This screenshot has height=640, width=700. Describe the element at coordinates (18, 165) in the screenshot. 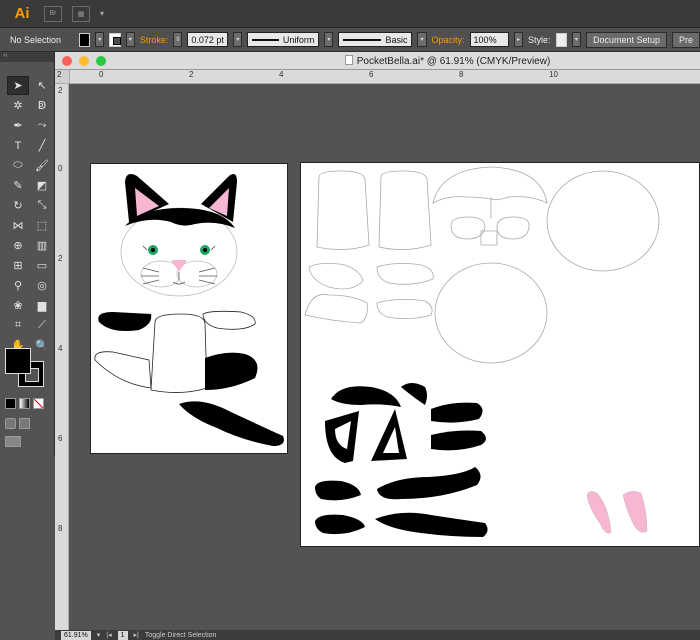

I see `ellipse-tool-icon: ⬭` at that location.